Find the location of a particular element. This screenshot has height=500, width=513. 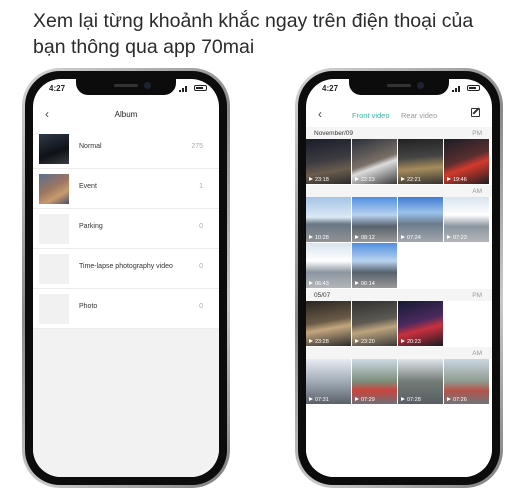

section-header: 05/07 PM is located at coordinates (399, 295).